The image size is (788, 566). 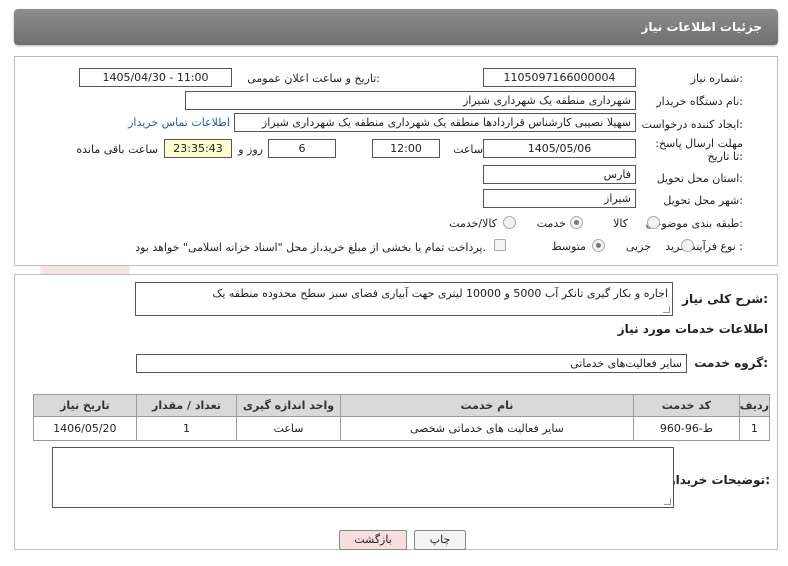 I want to click on buyer-org-label: نام دستگاه خریدار:, so click(x=699, y=101).